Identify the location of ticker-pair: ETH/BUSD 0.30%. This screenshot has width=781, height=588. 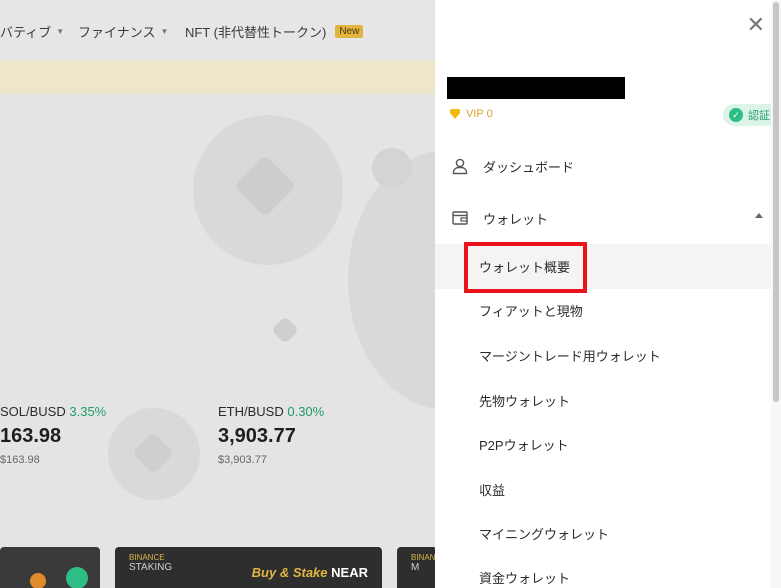
(271, 411).